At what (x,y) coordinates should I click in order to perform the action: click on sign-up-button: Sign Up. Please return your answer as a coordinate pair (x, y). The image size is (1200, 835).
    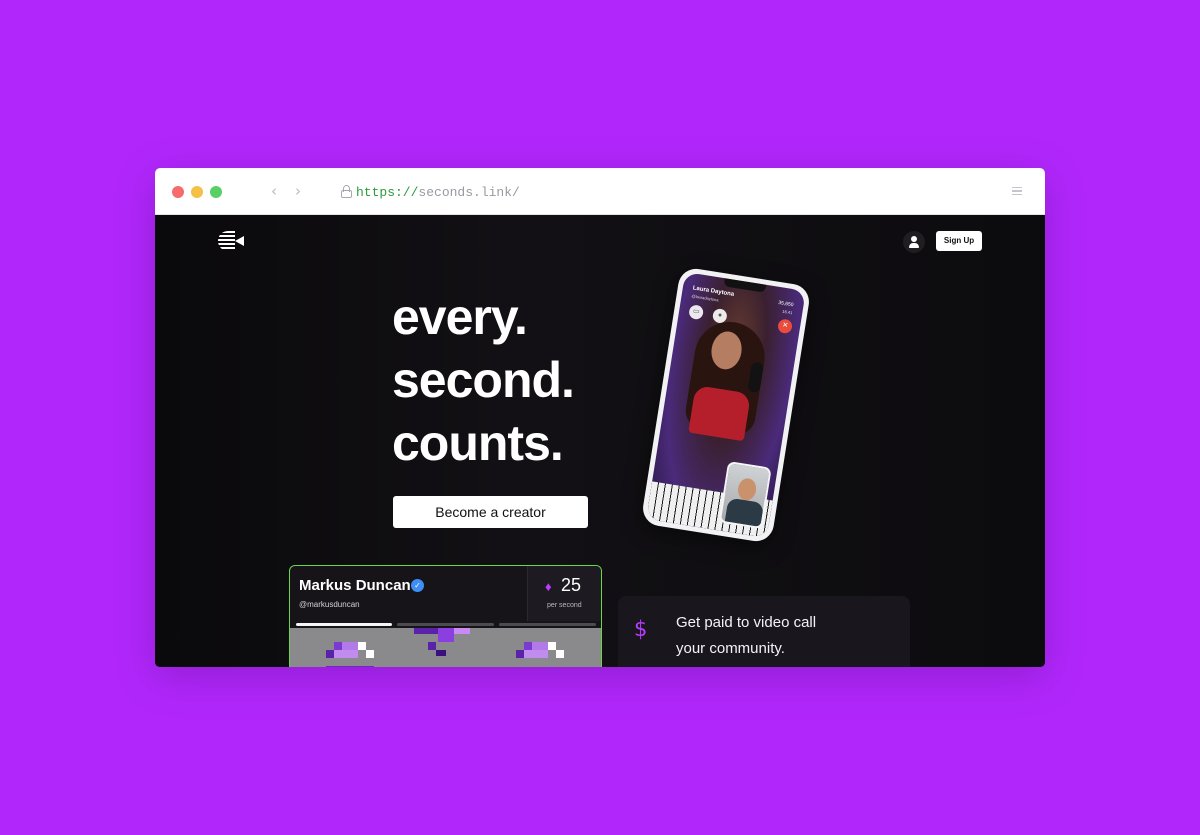
    Looking at the image, I should click on (959, 241).